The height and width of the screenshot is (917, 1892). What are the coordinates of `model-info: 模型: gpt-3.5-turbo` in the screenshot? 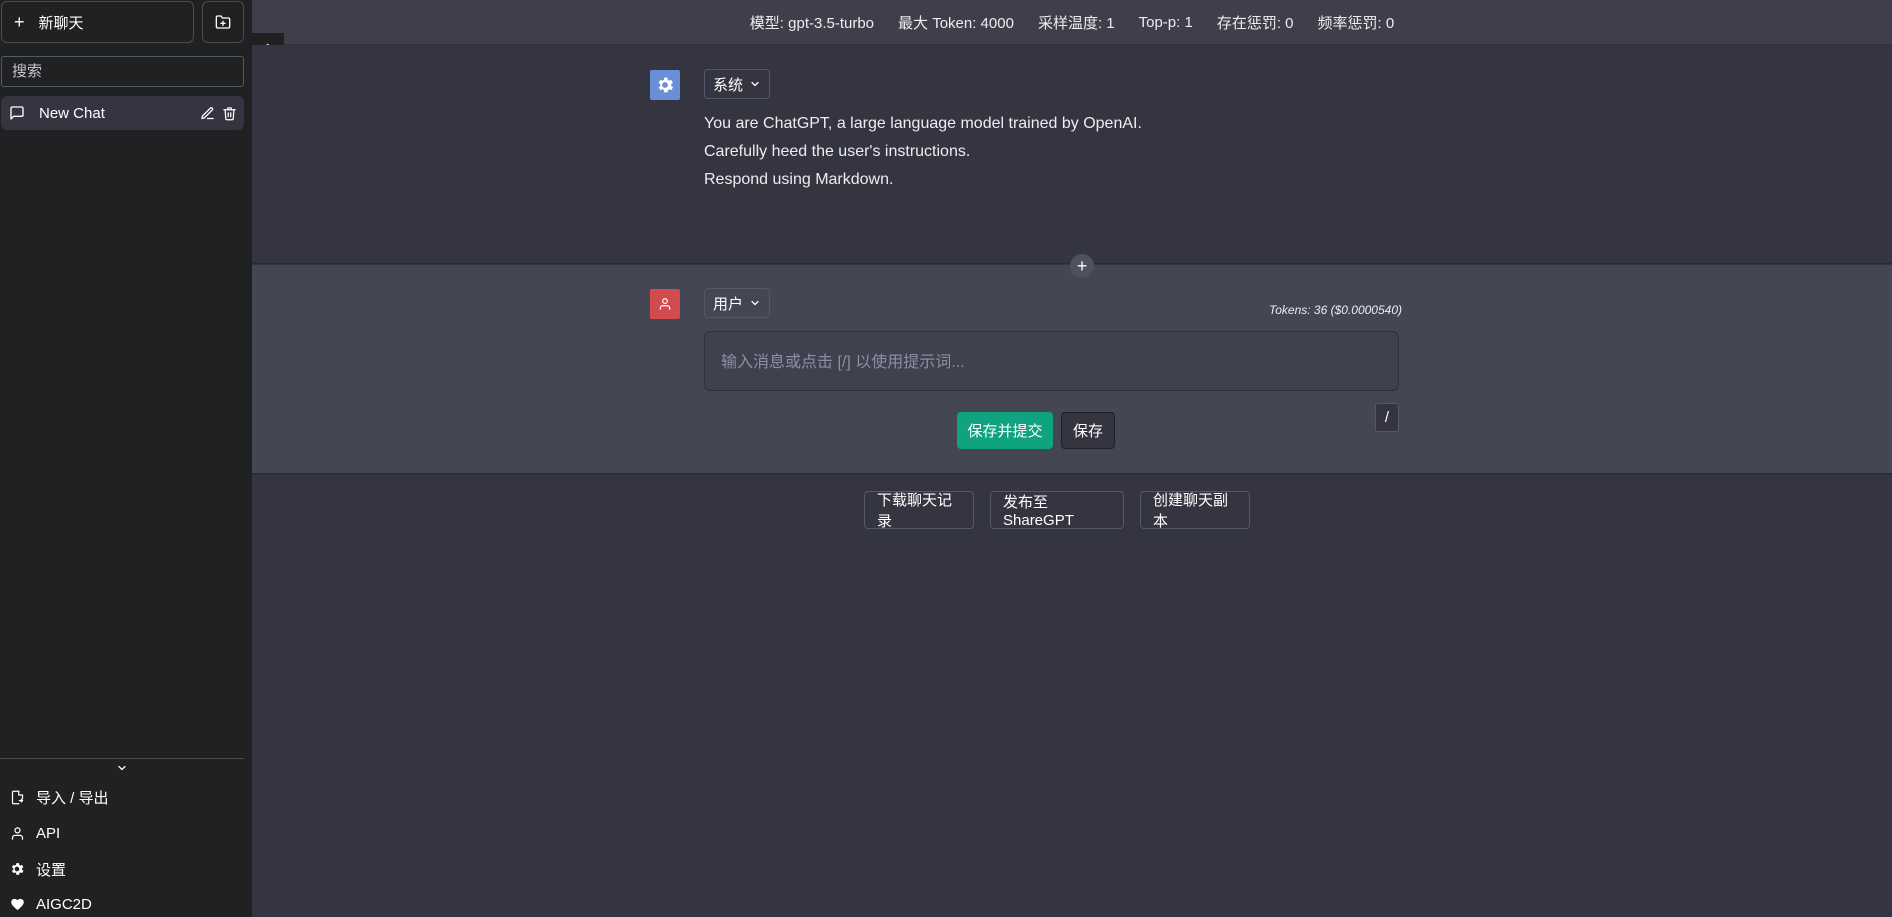 It's located at (812, 23).